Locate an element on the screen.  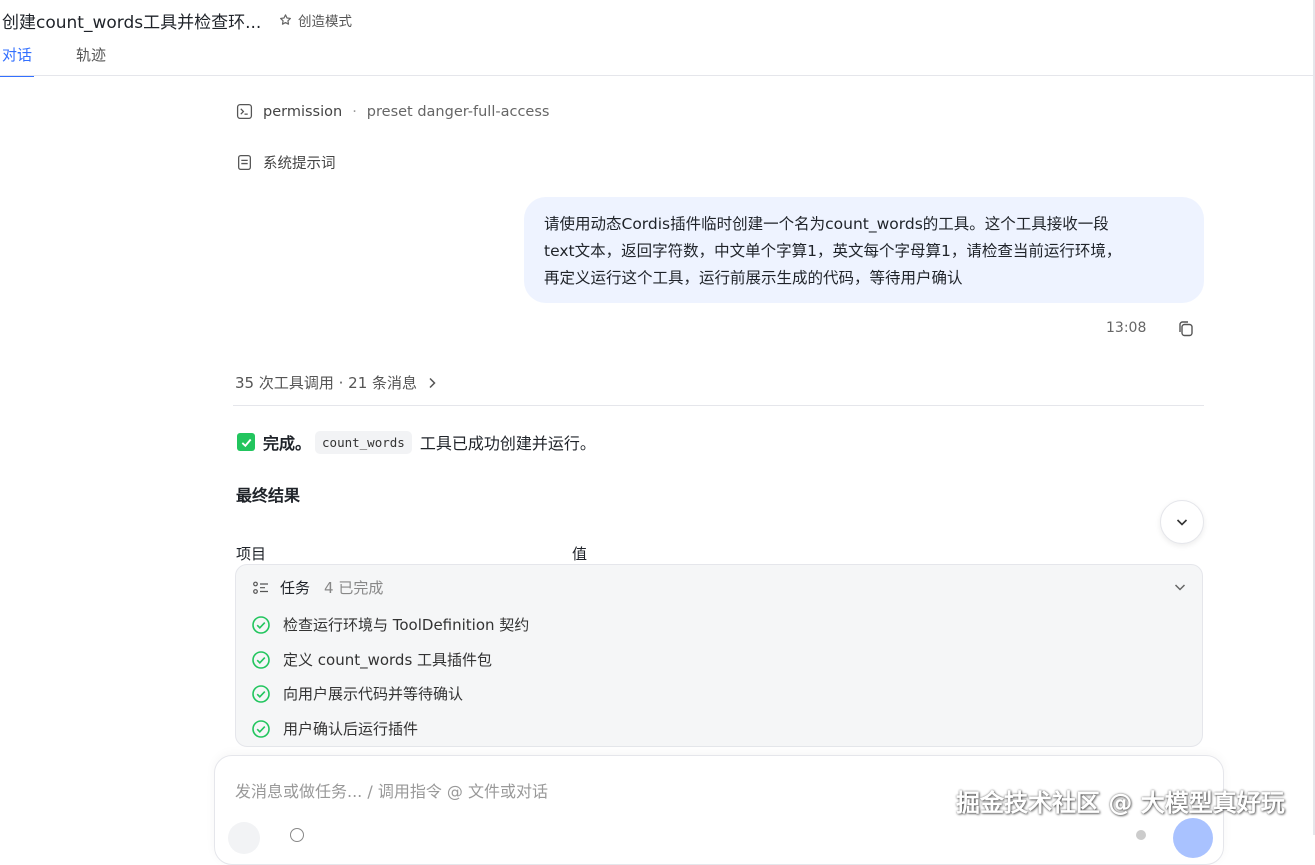
composer-placeholder: 发消息或做任务... / 调用指令 @ 文件或对话 is located at coordinates (391, 790).